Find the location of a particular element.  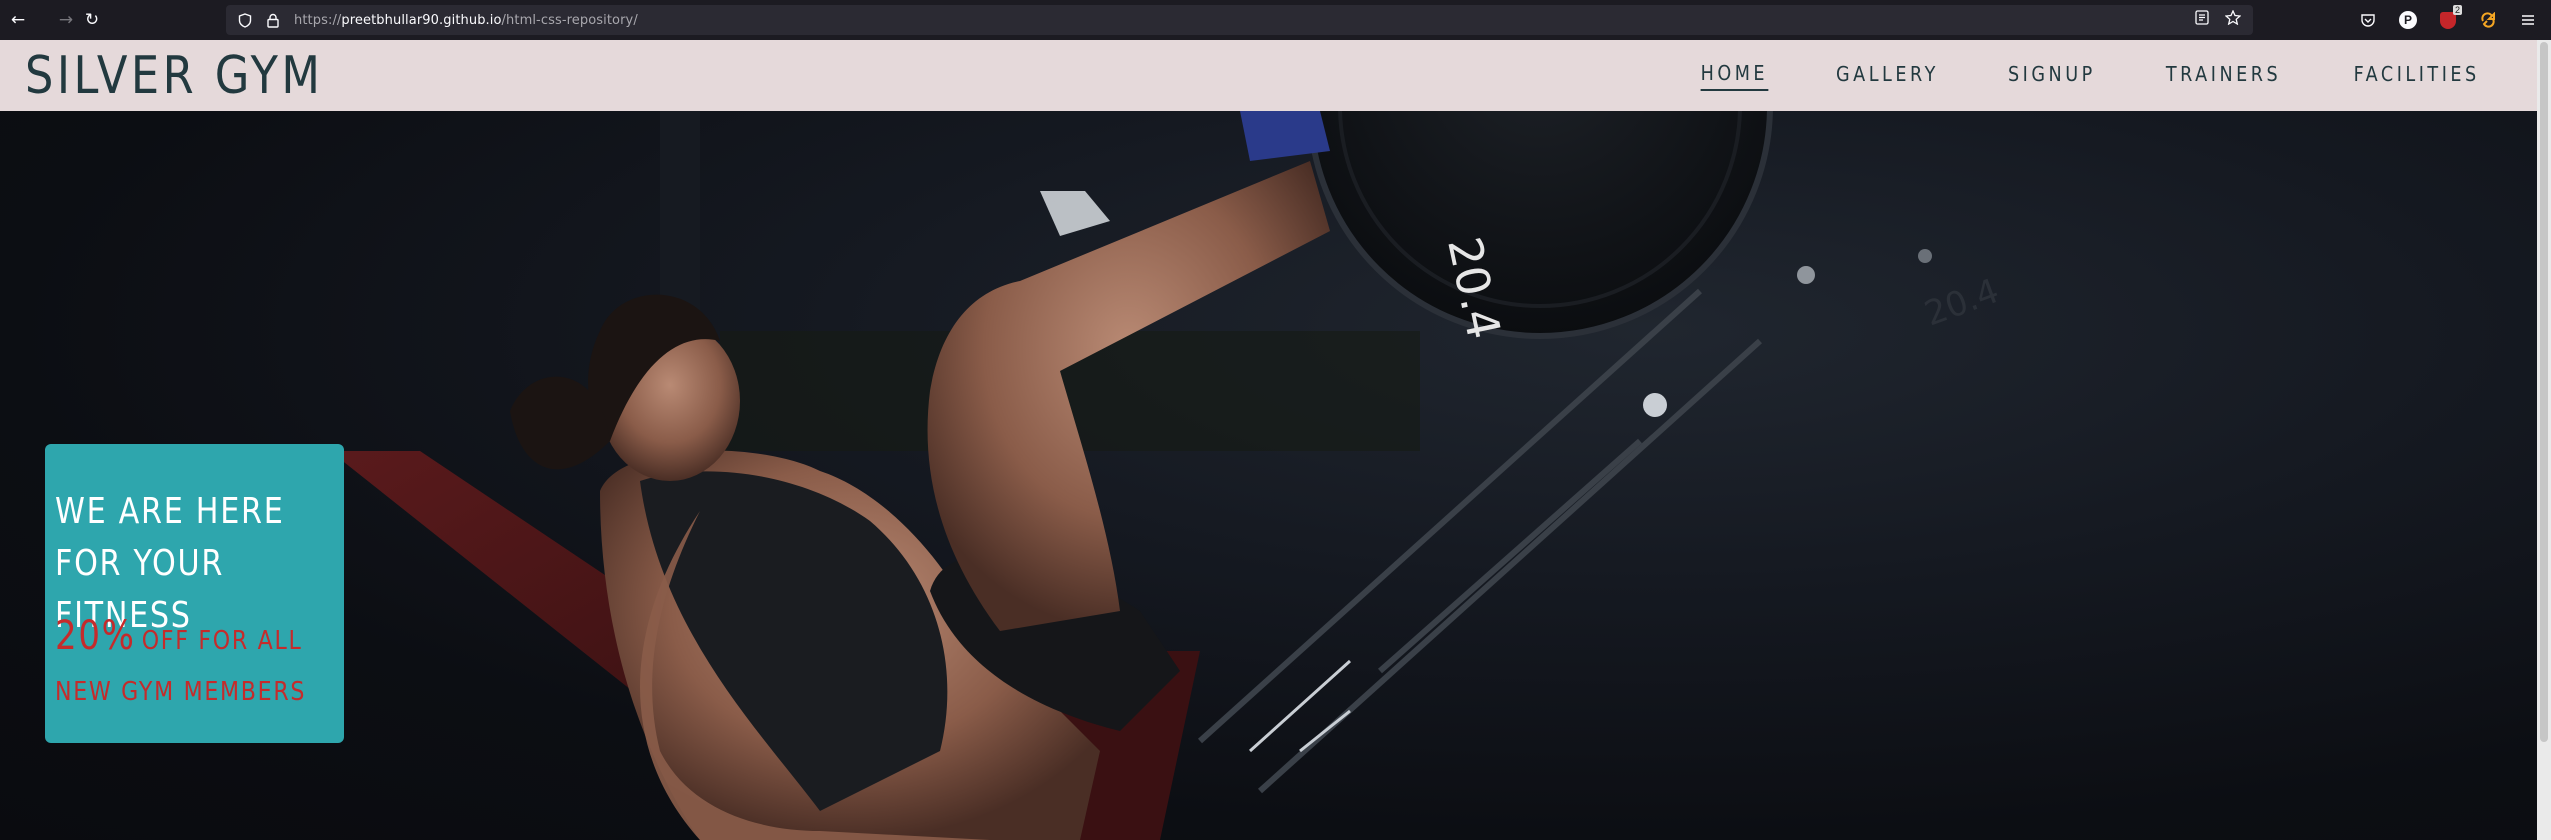

promo-percent: 20% is located at coordinates (95, 636).